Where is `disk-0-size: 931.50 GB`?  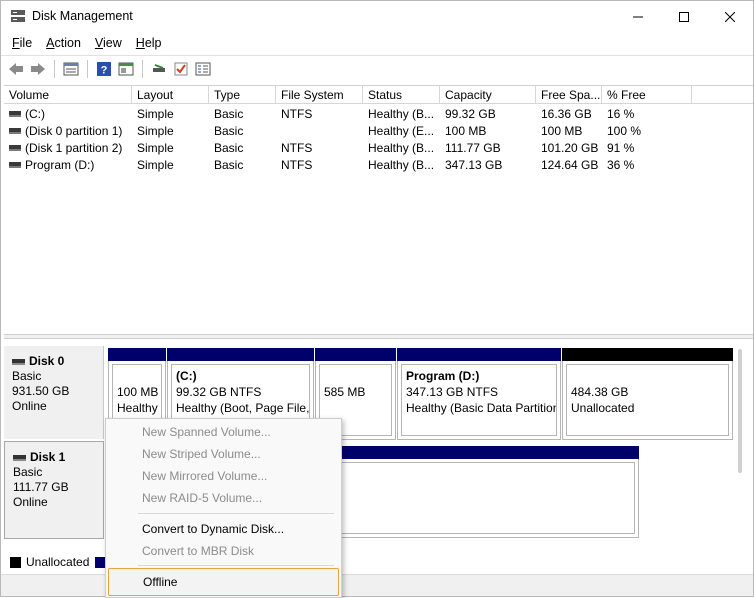 disk-0-size: 931.50 GB is located at coordinates (41, 391).